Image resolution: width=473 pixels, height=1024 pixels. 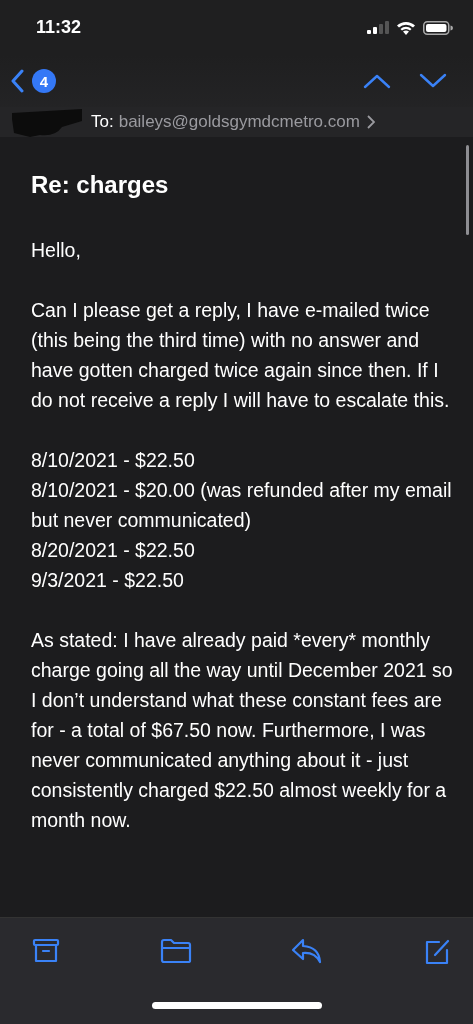 I want to click on charge-line: 8/10/2021 - $20.00 (was refunded after my email but never communicated), so click(x=242, y=505).